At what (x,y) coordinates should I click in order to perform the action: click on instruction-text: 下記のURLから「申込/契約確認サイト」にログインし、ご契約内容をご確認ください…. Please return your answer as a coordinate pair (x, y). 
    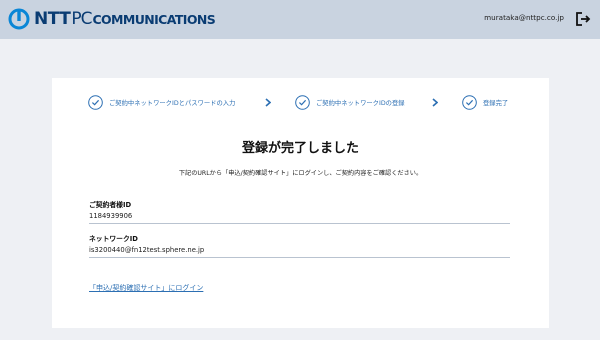
    Looking at the image, I should click on (300, 173).